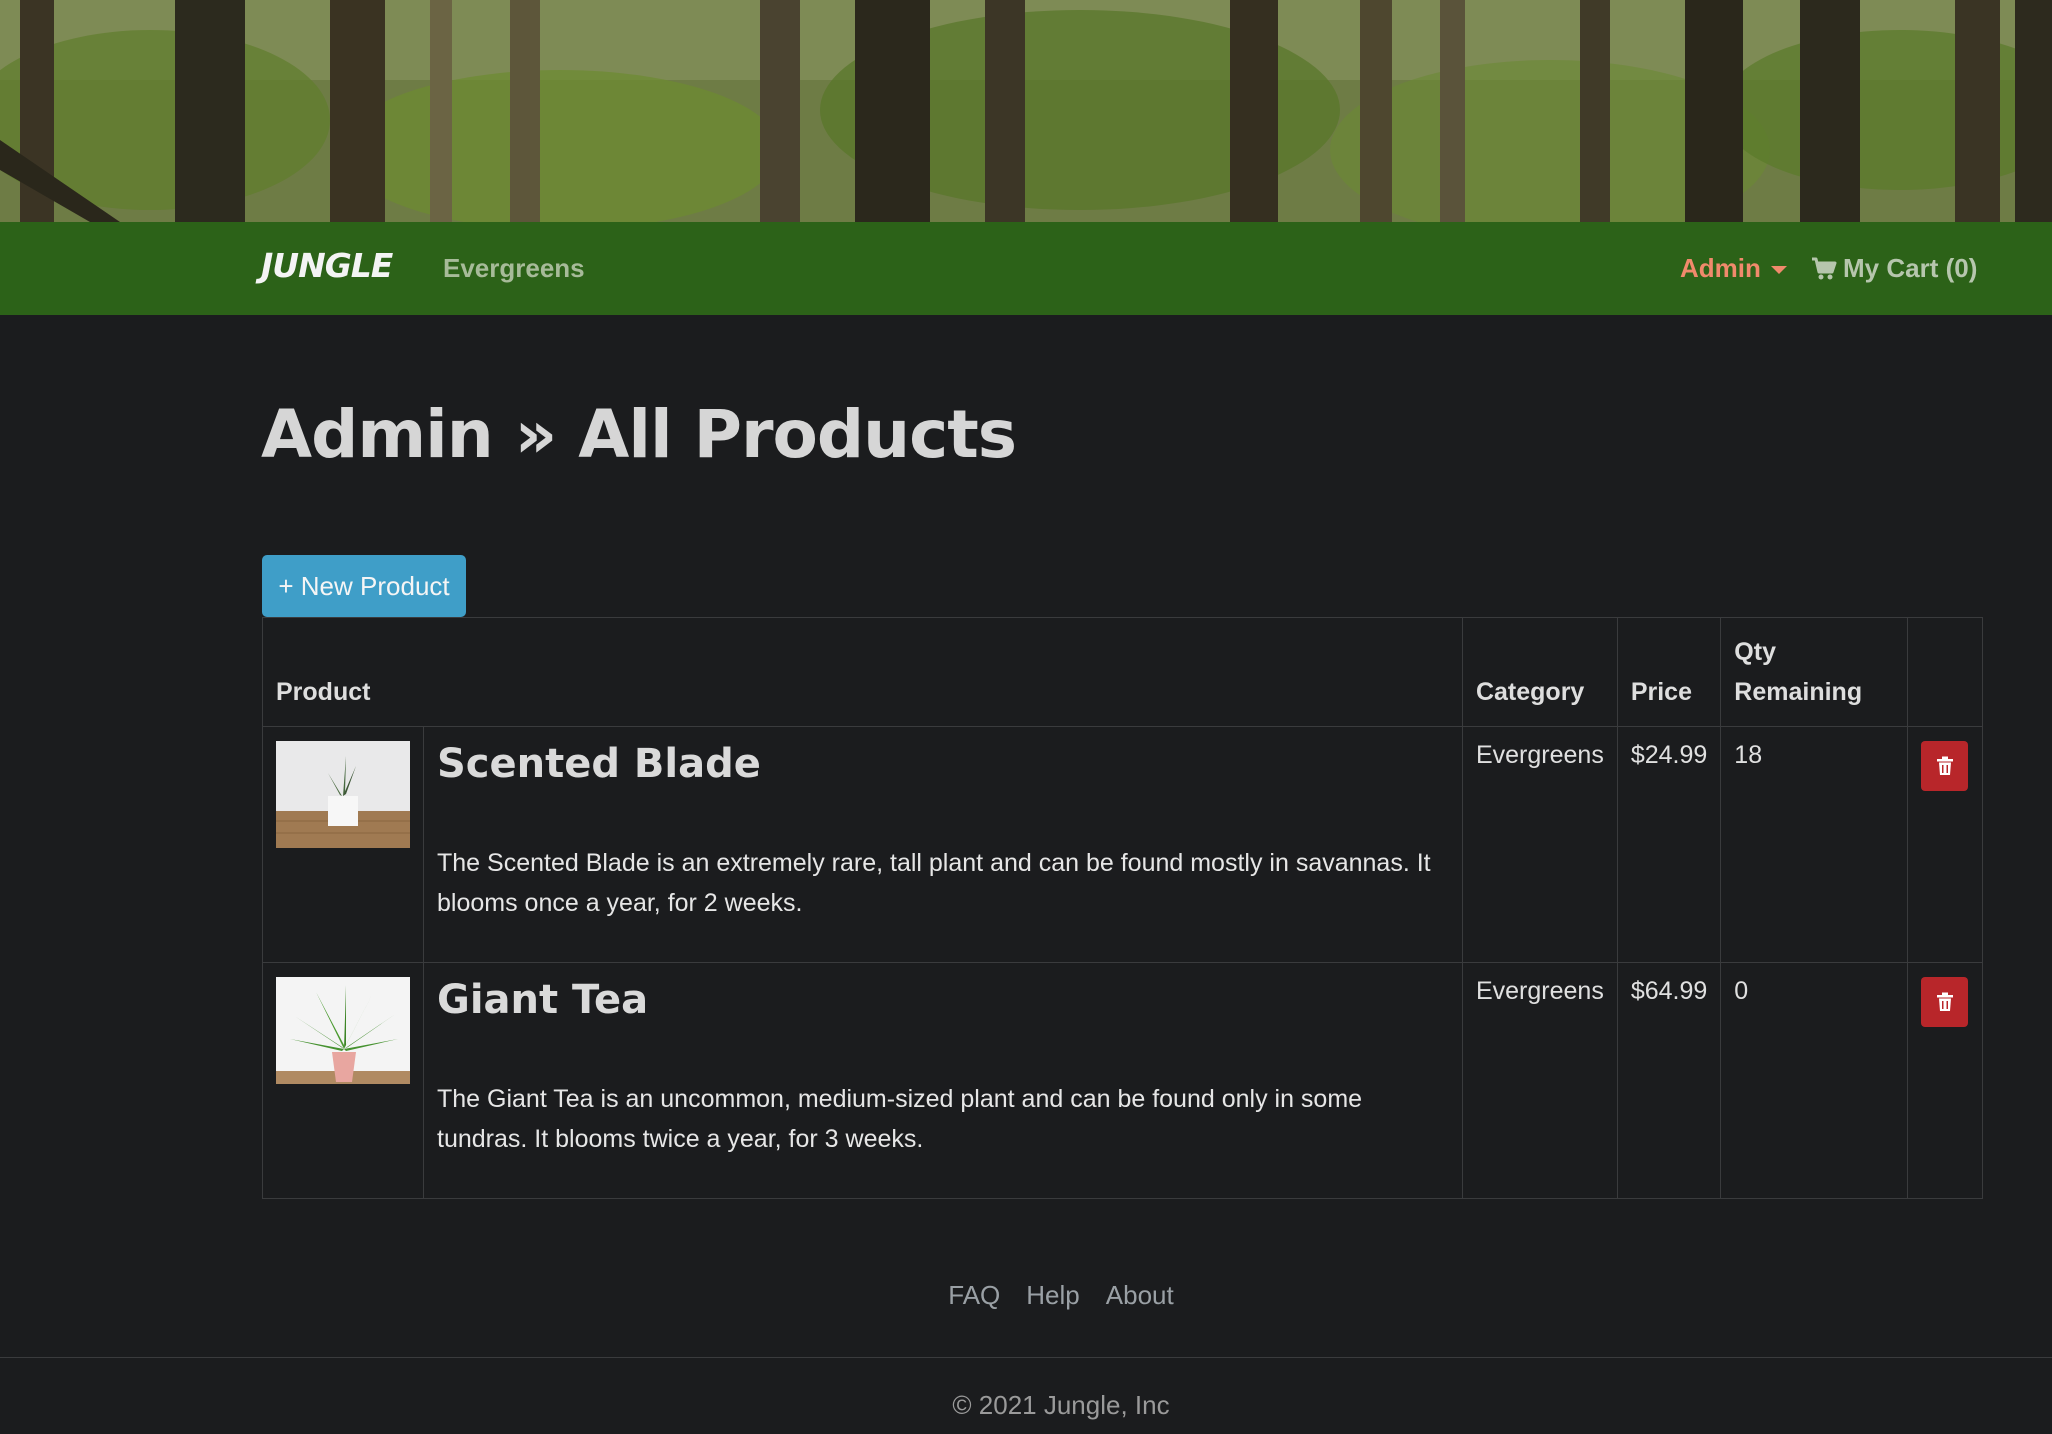 The height and width of the screenshot is (1434, 2052). What do you see at coordinates (943, 1000) in the screenshot?
I see `product-name: Giant Tea` at bounding box center [943, 1000].